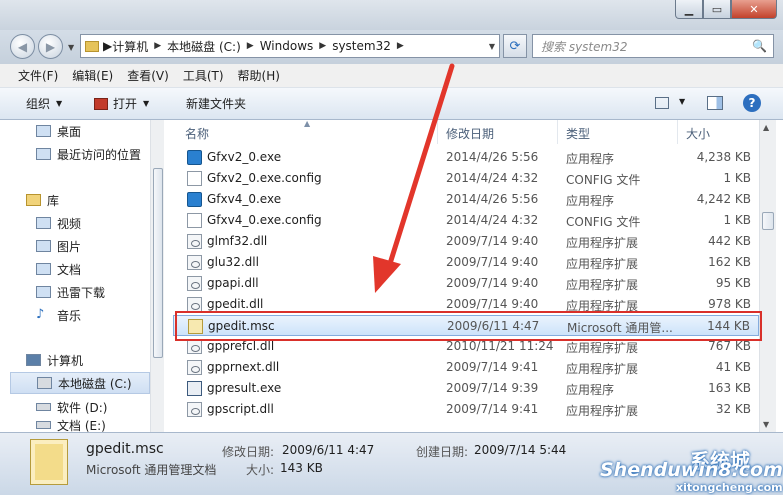 Image resolution: width=783 pixels, height=495 pixels. Describe the element at coordinates (578, 133) in the screenshot. I see `column-header-type: 类型` at that location.